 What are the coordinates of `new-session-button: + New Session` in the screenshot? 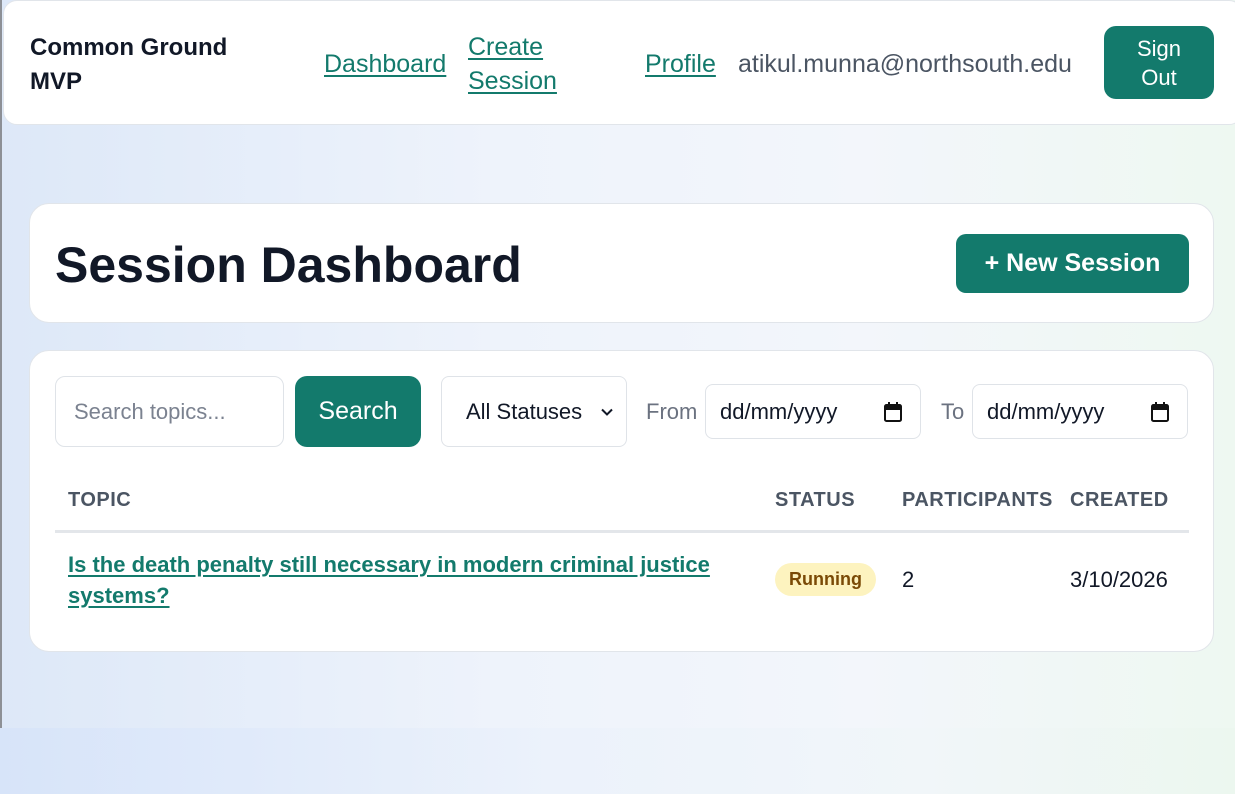 It's located at (1072, 263).